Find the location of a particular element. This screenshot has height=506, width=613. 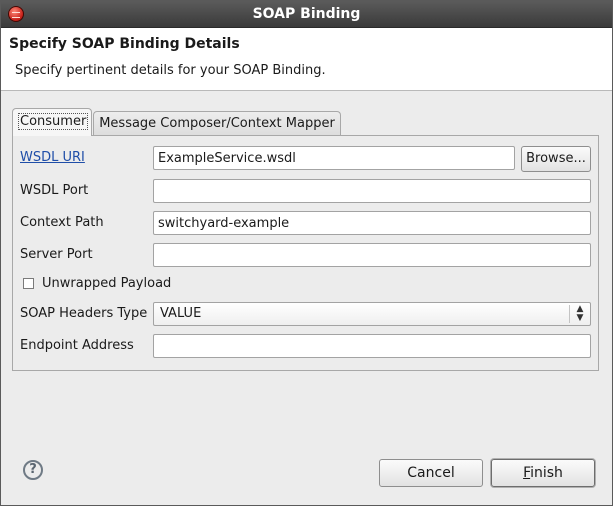

selected-value: VALUE is located at coordinates (181, 313).